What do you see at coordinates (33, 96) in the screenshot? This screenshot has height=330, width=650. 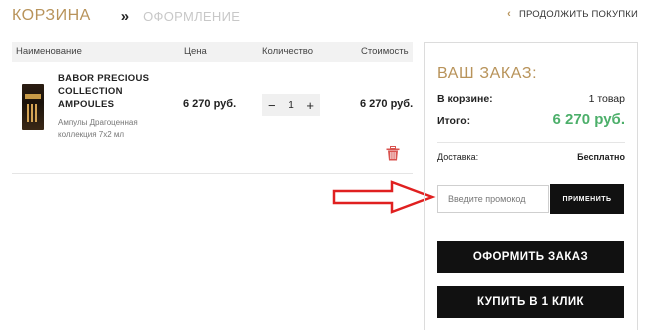 I see `product-image-band` at bounding box center [33, 96].